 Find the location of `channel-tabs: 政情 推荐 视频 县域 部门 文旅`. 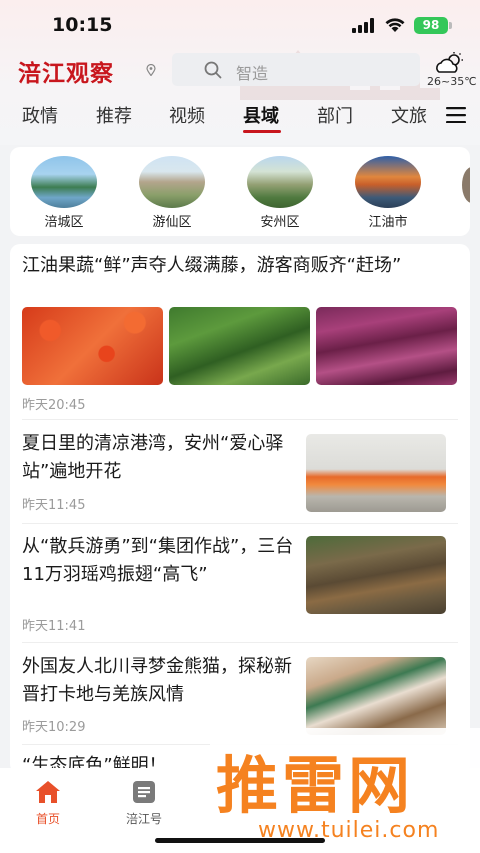

channel-tabs: 政情 推荐 视频 县域 部门 文旅 is located at coordinates (240, 117).